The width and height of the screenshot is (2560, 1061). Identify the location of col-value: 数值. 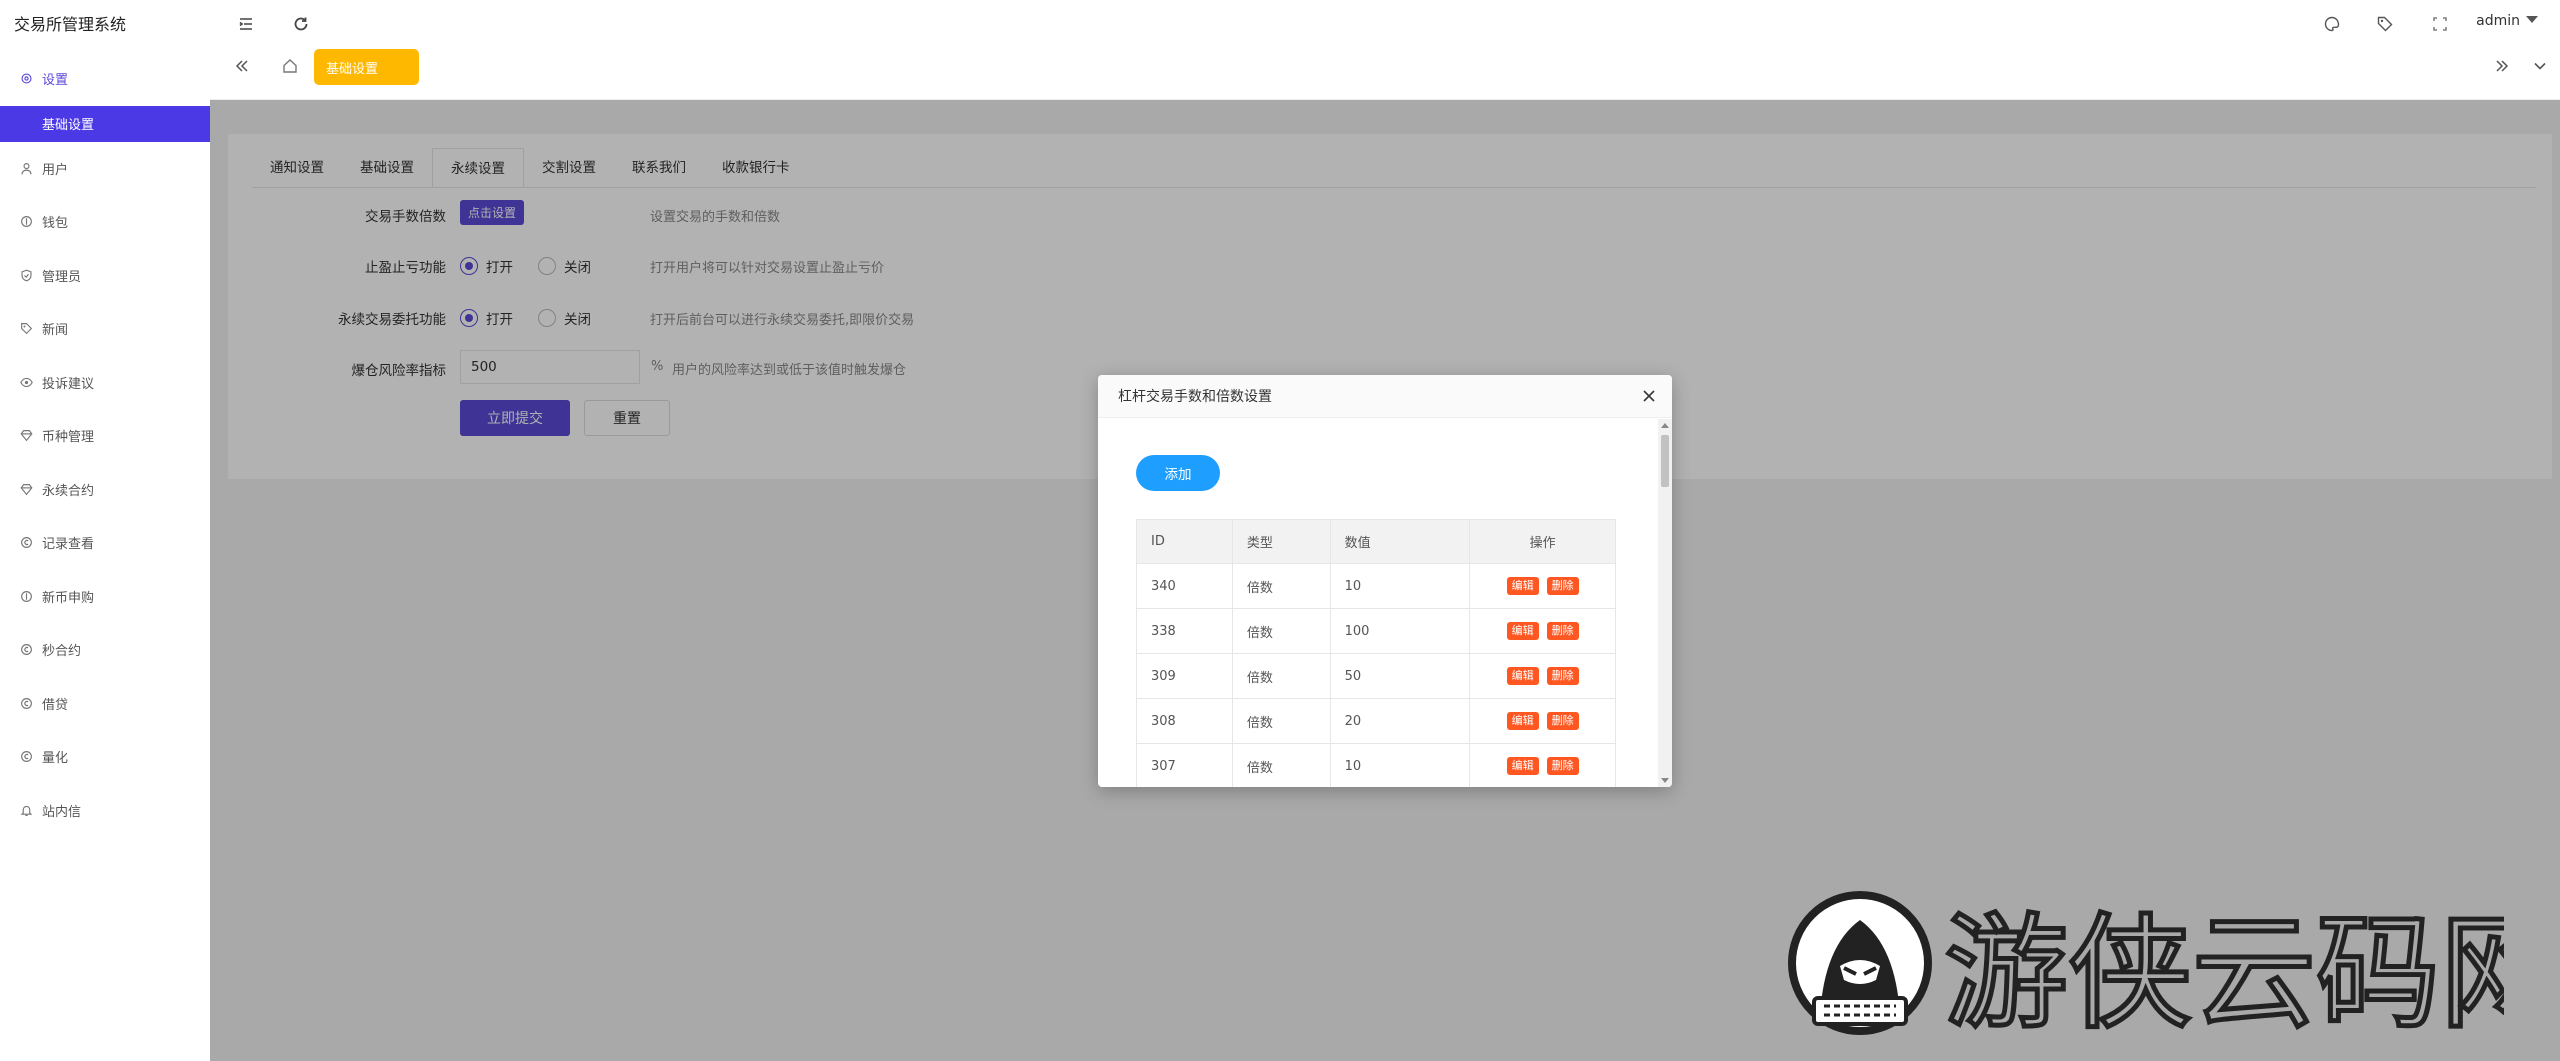
(1400, 541).